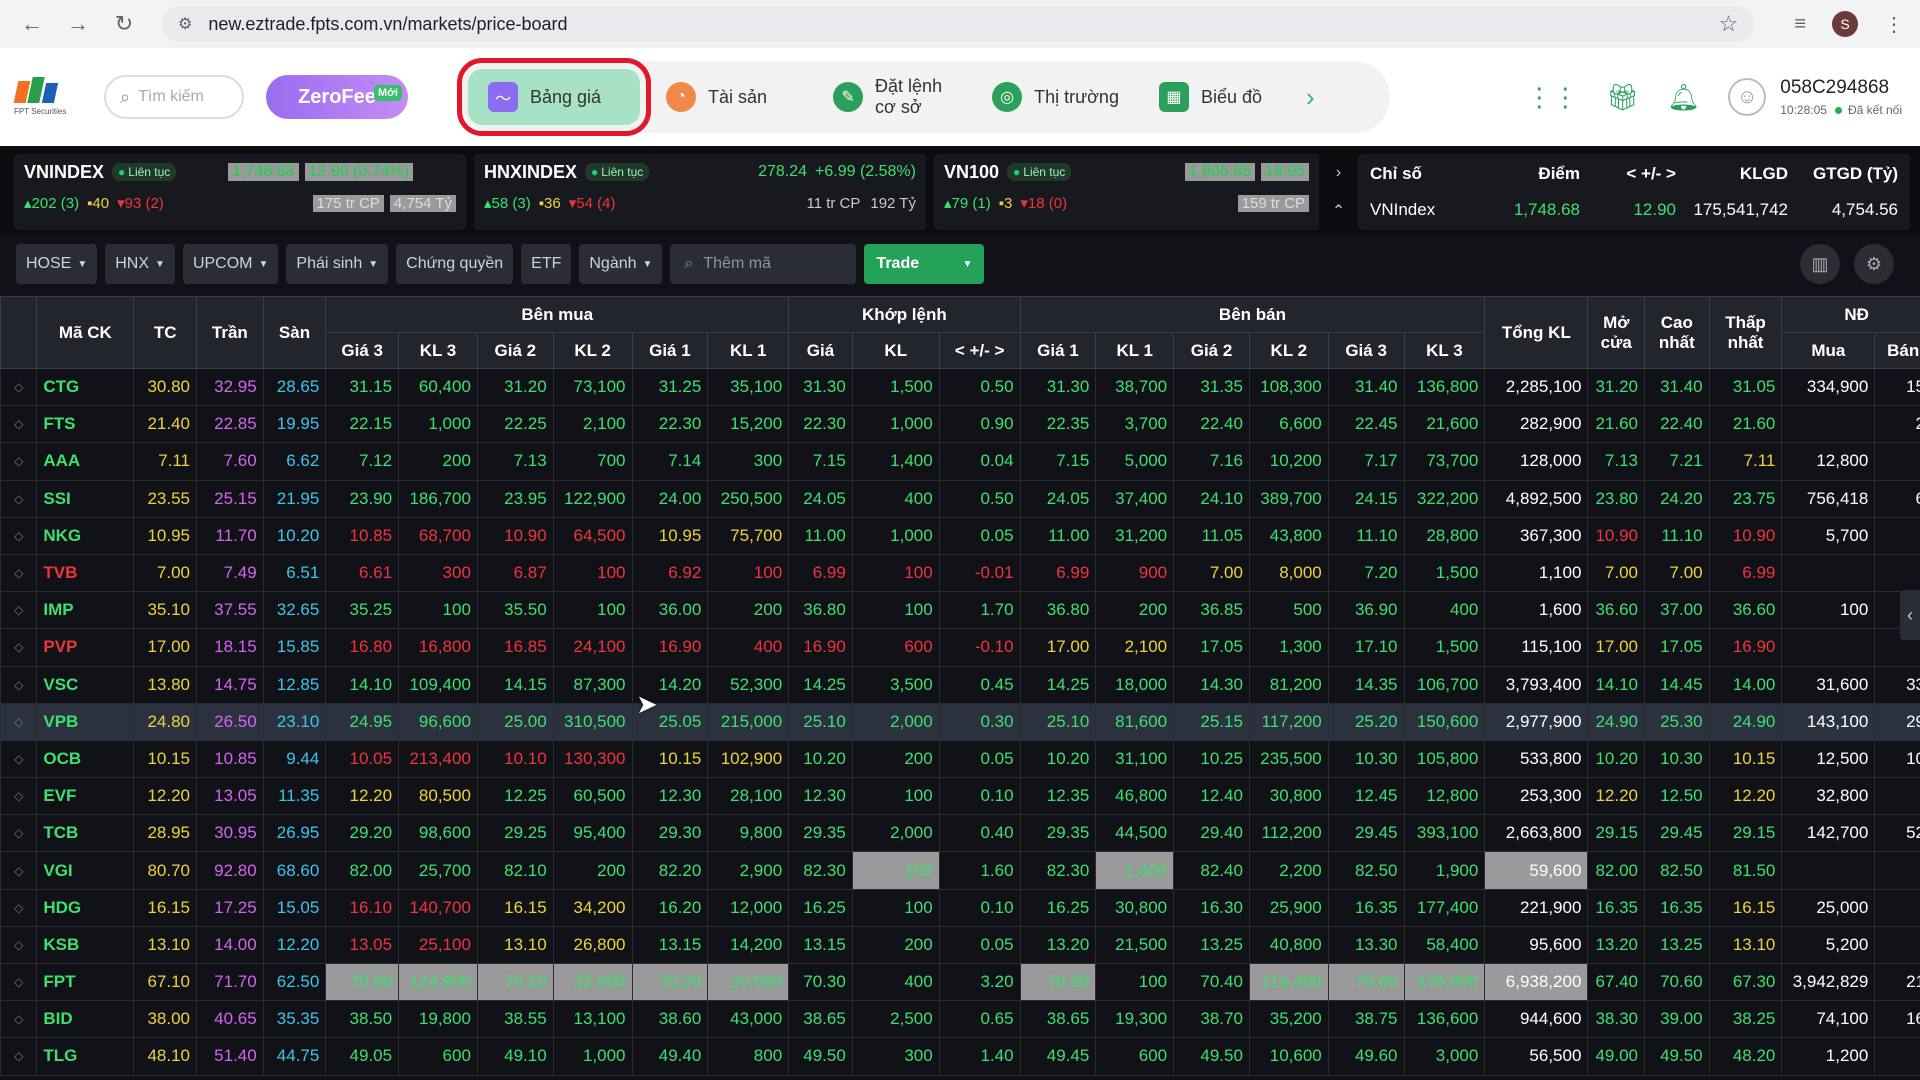 The height and width of the screenshot is (1080, 1920). Describe the element at coordinates (455, 264) in the screenshot. I see `filter-chứng-quyền: Chứng quyền` at that location.